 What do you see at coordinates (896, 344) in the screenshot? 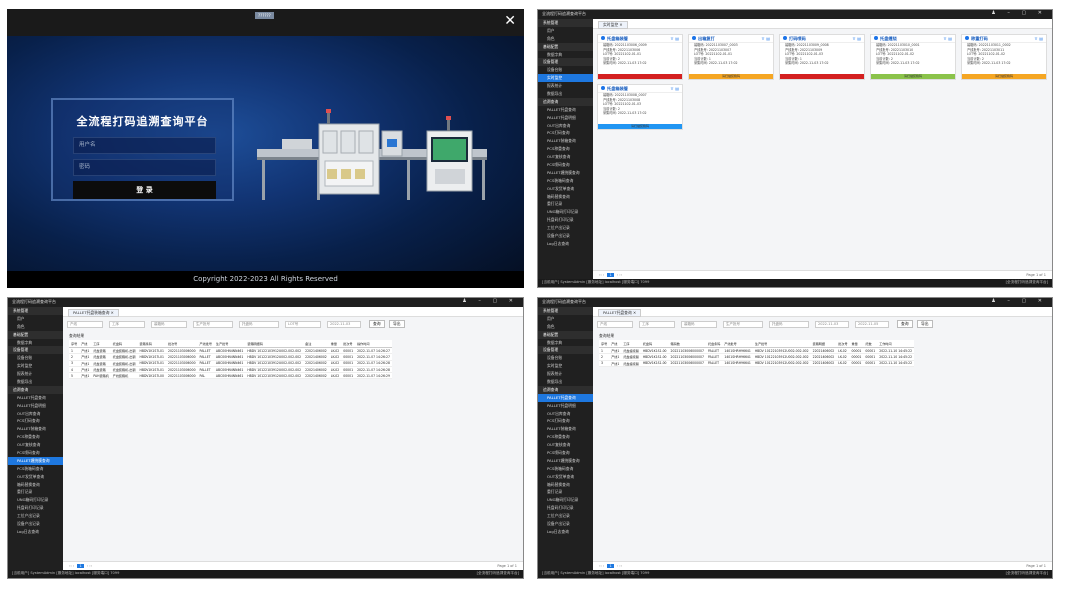
I see `column-header: 工作时间` at bounding box center [896, 344].